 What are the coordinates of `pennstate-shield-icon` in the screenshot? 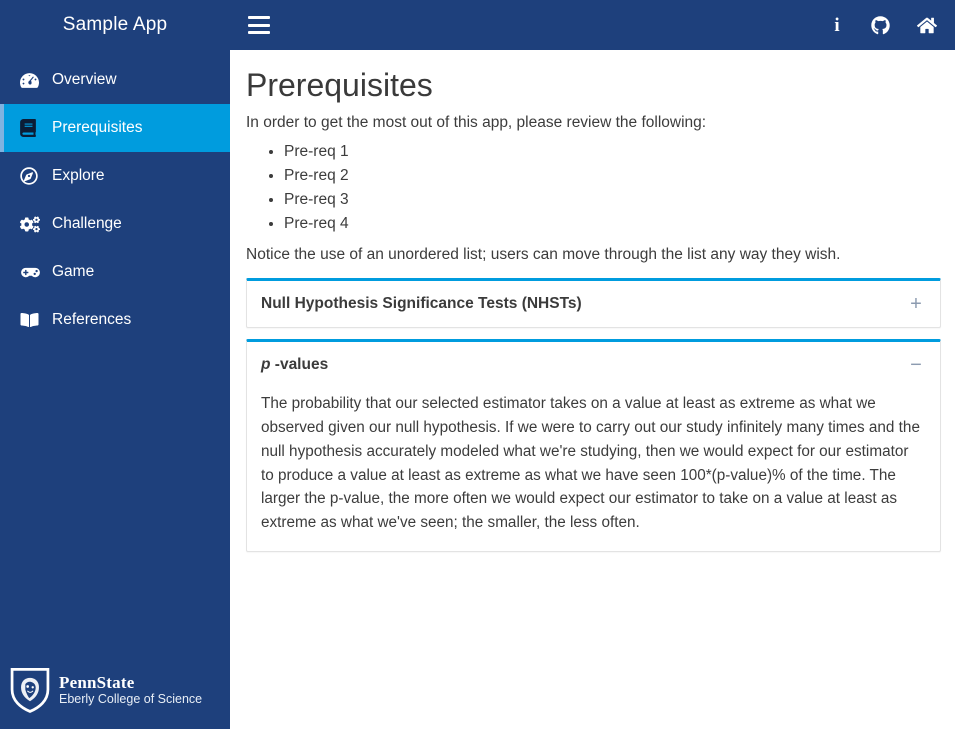 It's located at (30, 690).